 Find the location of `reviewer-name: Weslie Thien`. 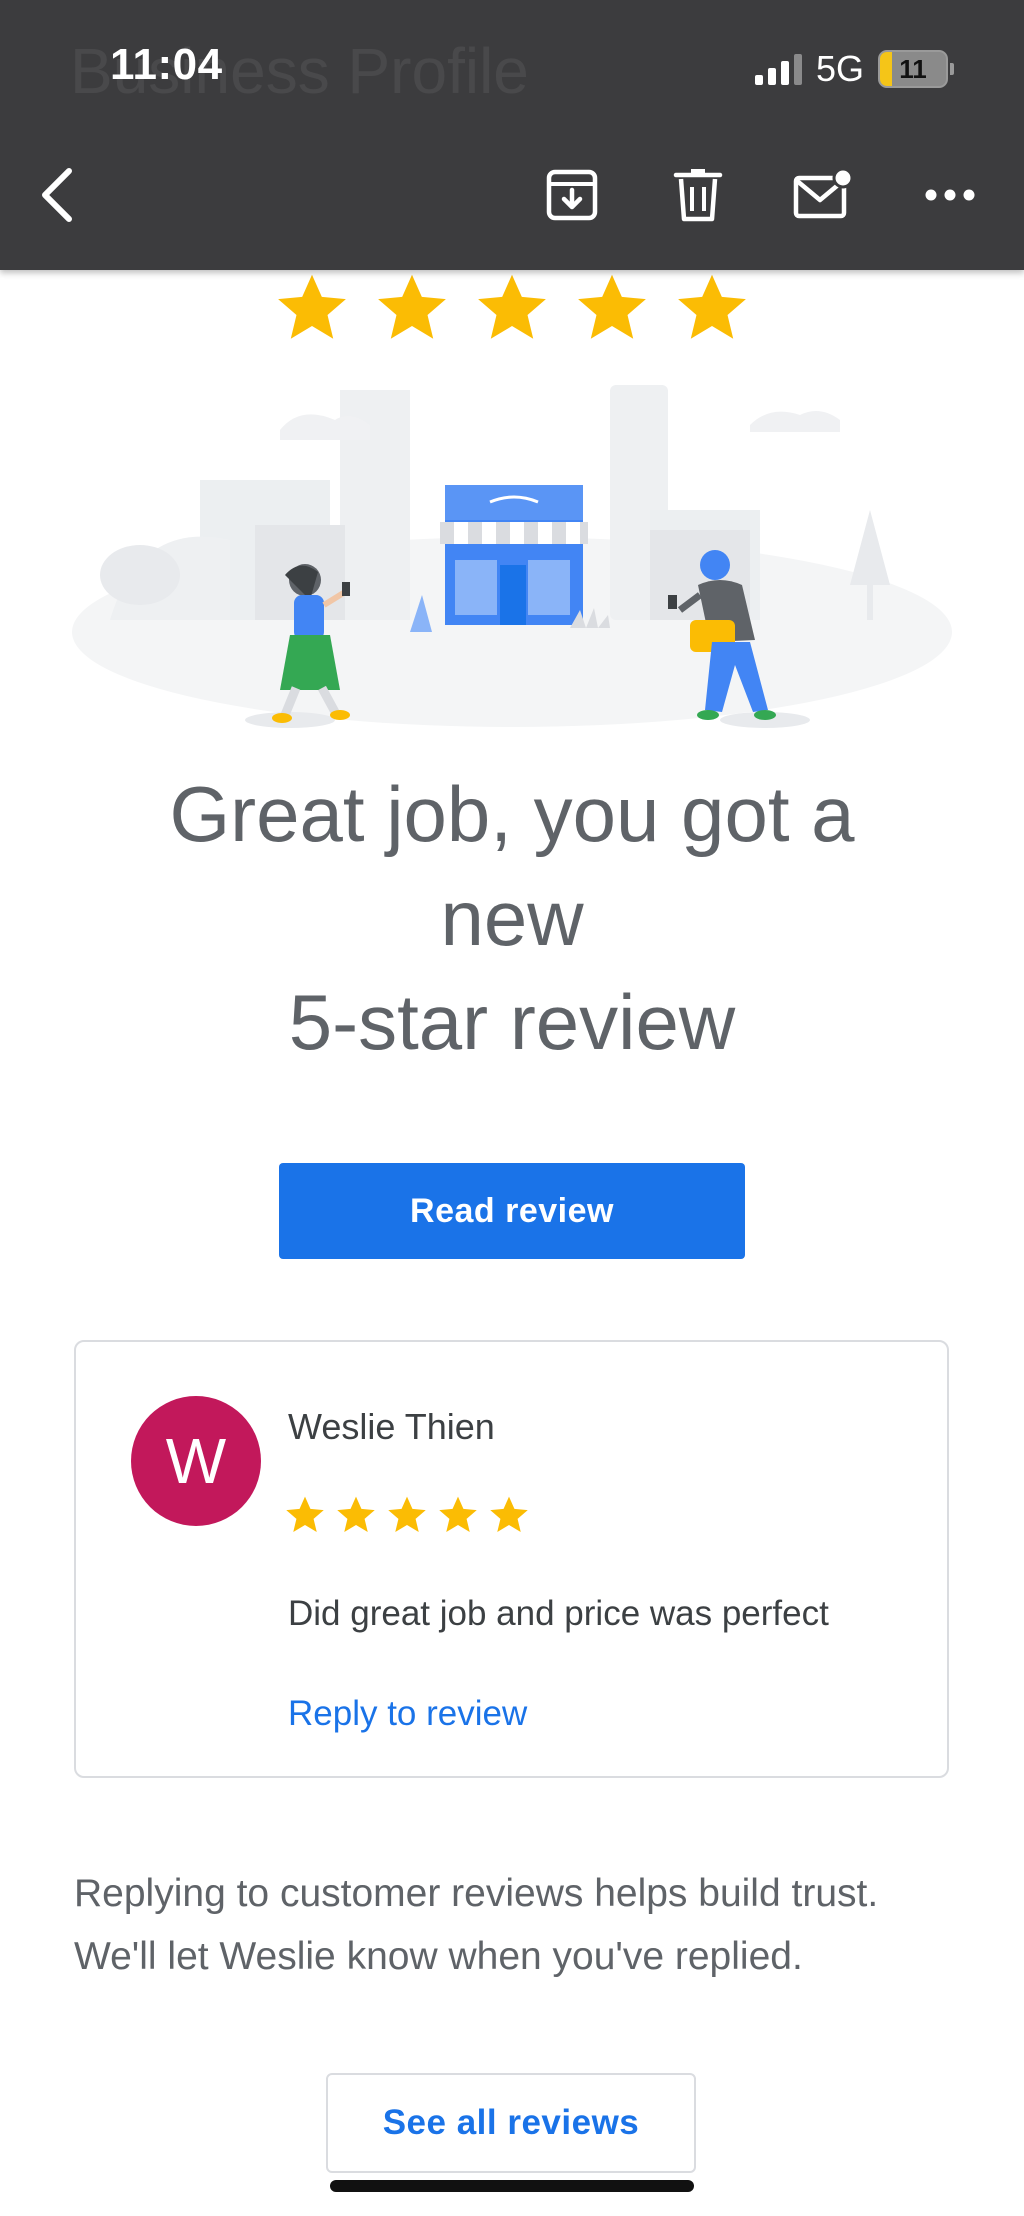

reviewer-name: Weslie Thien is located at coordinates (391, 1426).